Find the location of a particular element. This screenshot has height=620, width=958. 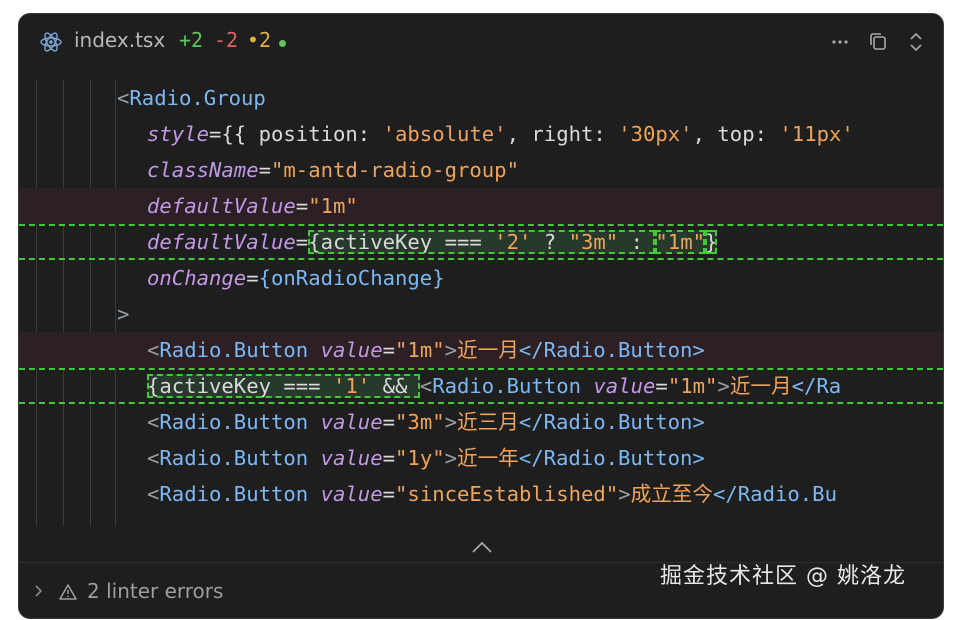

code-line: > is located at coordinates (123, 314).